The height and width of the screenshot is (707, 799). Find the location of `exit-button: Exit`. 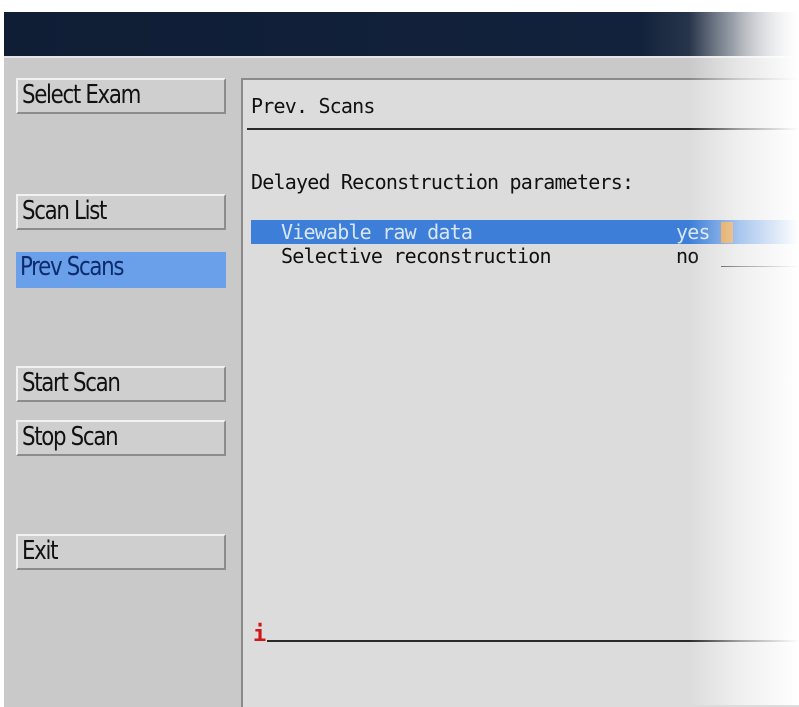

exit-button: Exit is located at coordinates (121, 552).